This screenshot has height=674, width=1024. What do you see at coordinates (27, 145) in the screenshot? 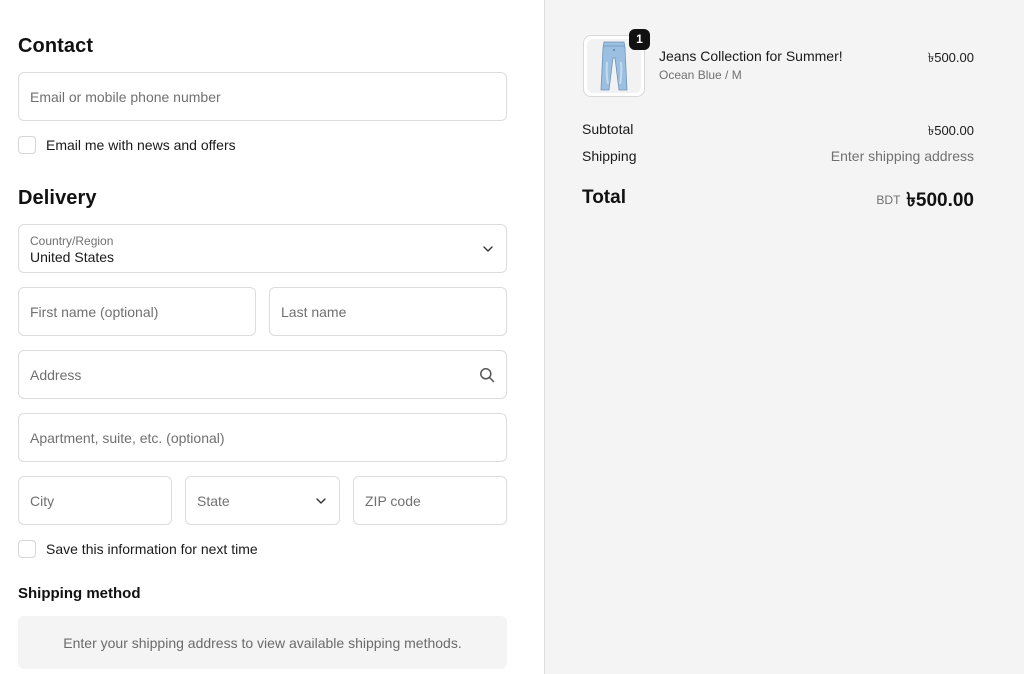
I see `news-checkbox` at bounding box center [27, 145].